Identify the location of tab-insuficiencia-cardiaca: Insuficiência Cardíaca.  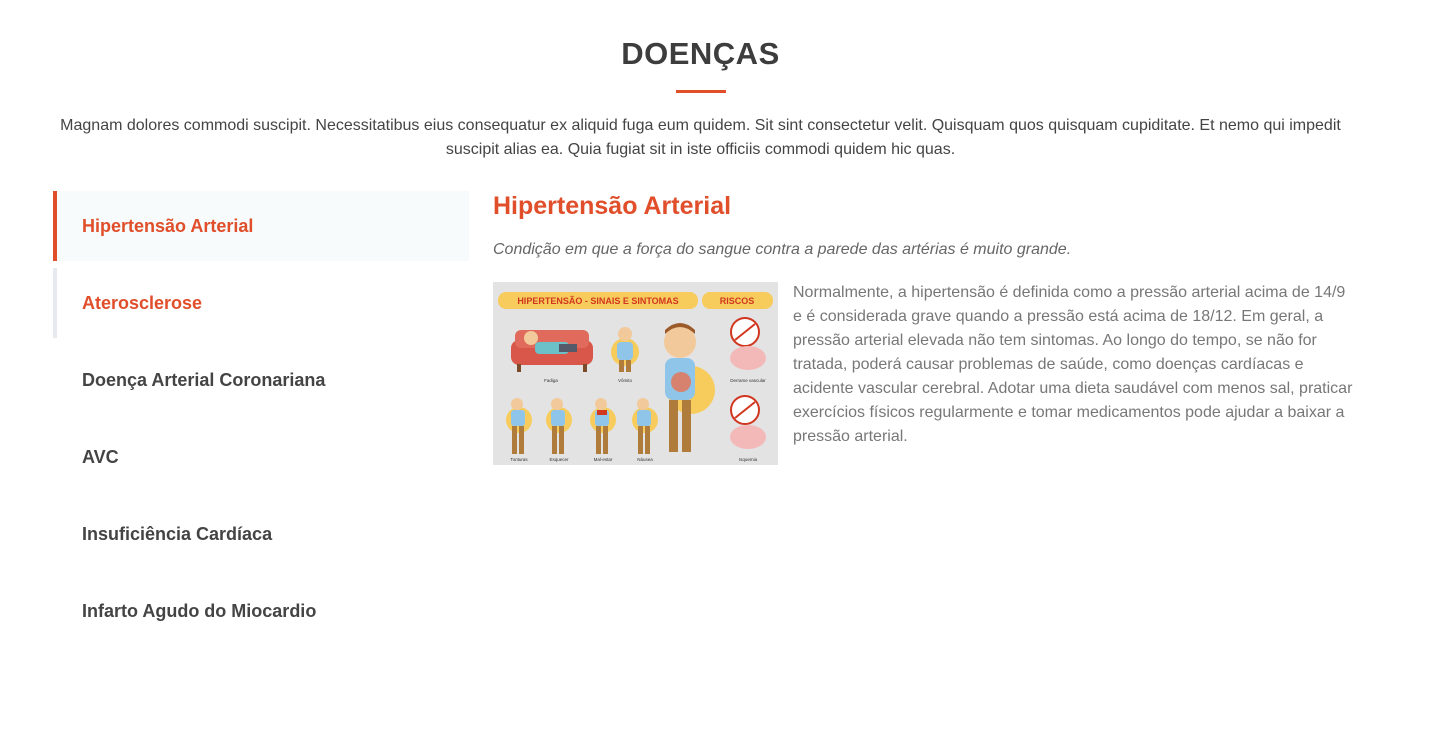
(261, 534).